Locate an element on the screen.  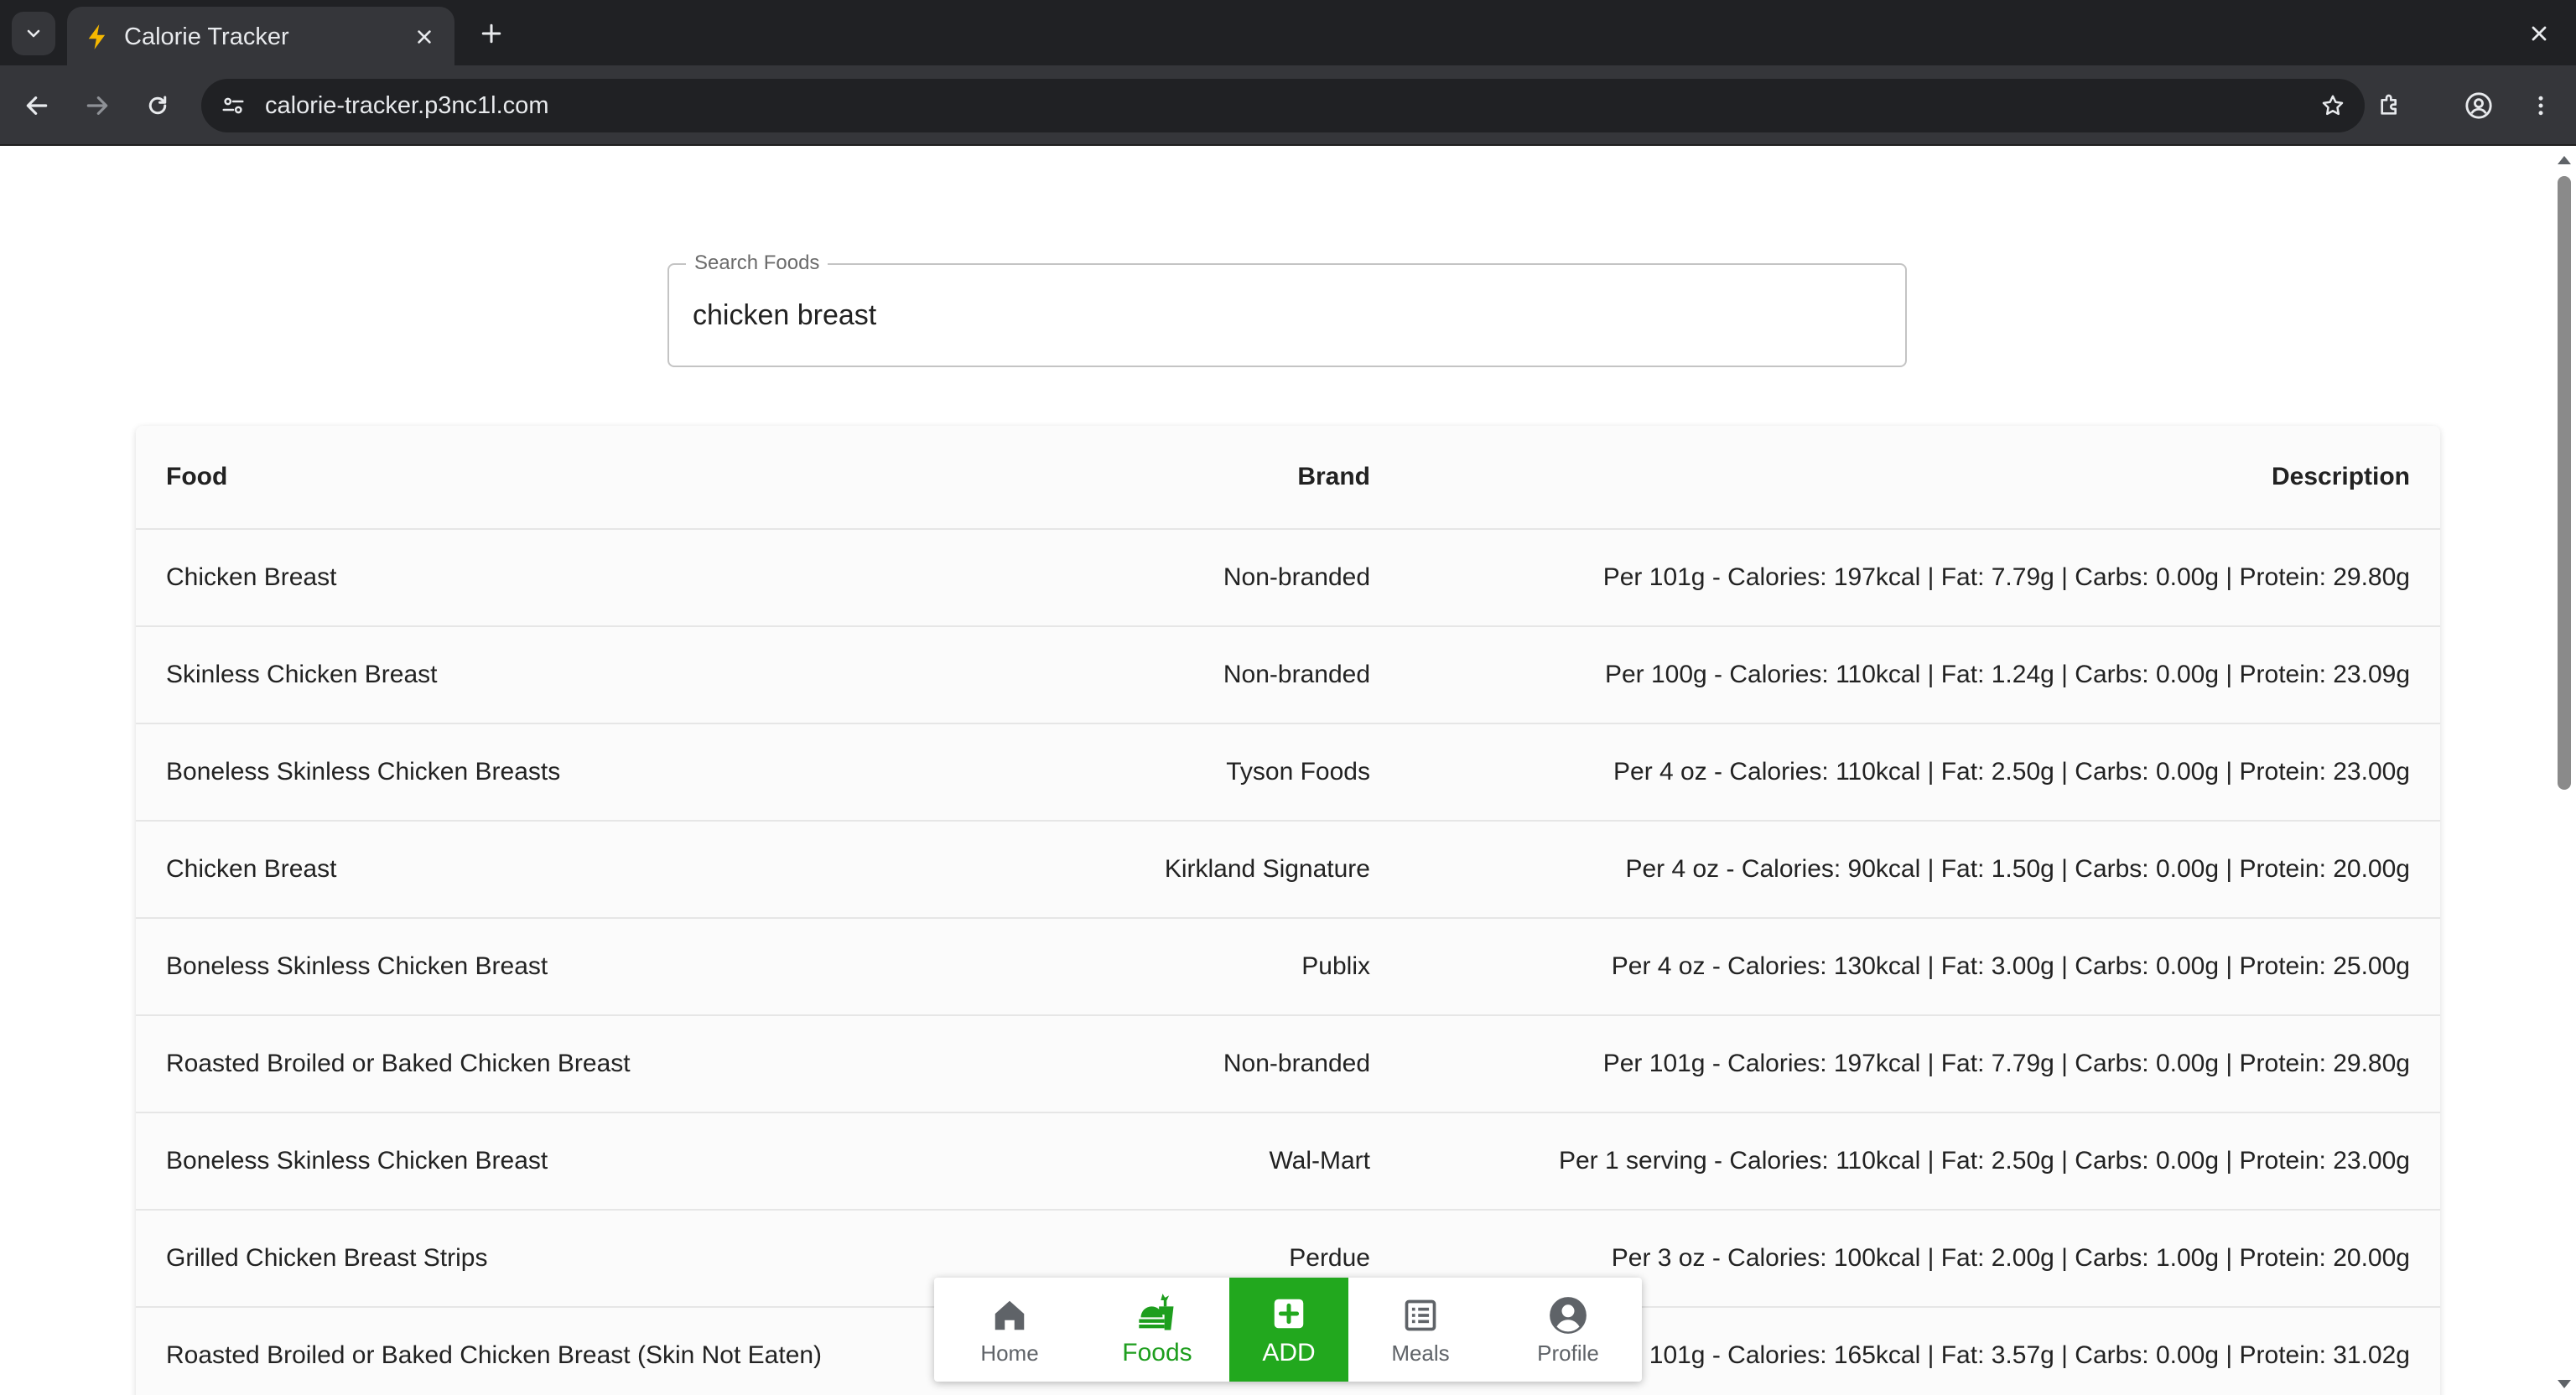
food-brand: Wal-Mart is located at coordinates (1319, 1161).